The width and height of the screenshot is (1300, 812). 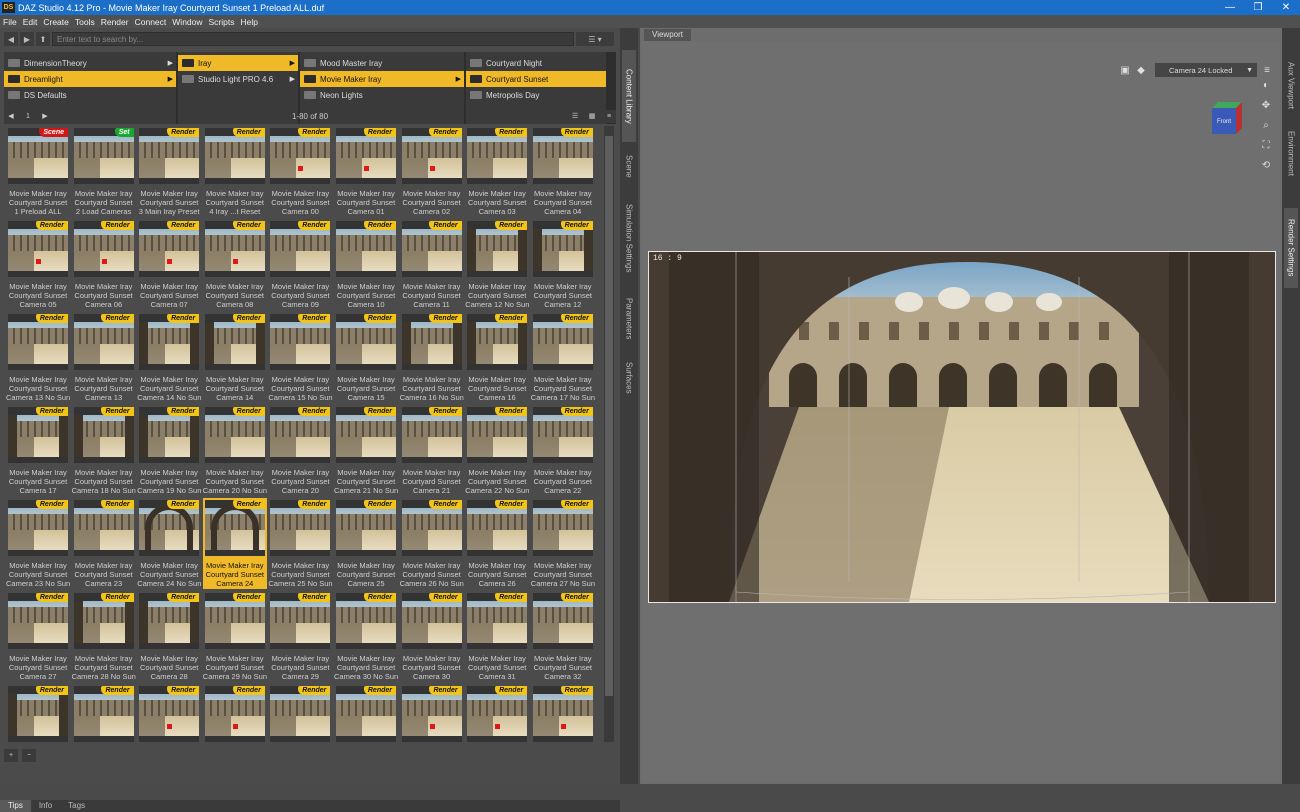 I want to click on camera-dropdown: Camera 24 Locked ▼, so click(x=1206, y=70).